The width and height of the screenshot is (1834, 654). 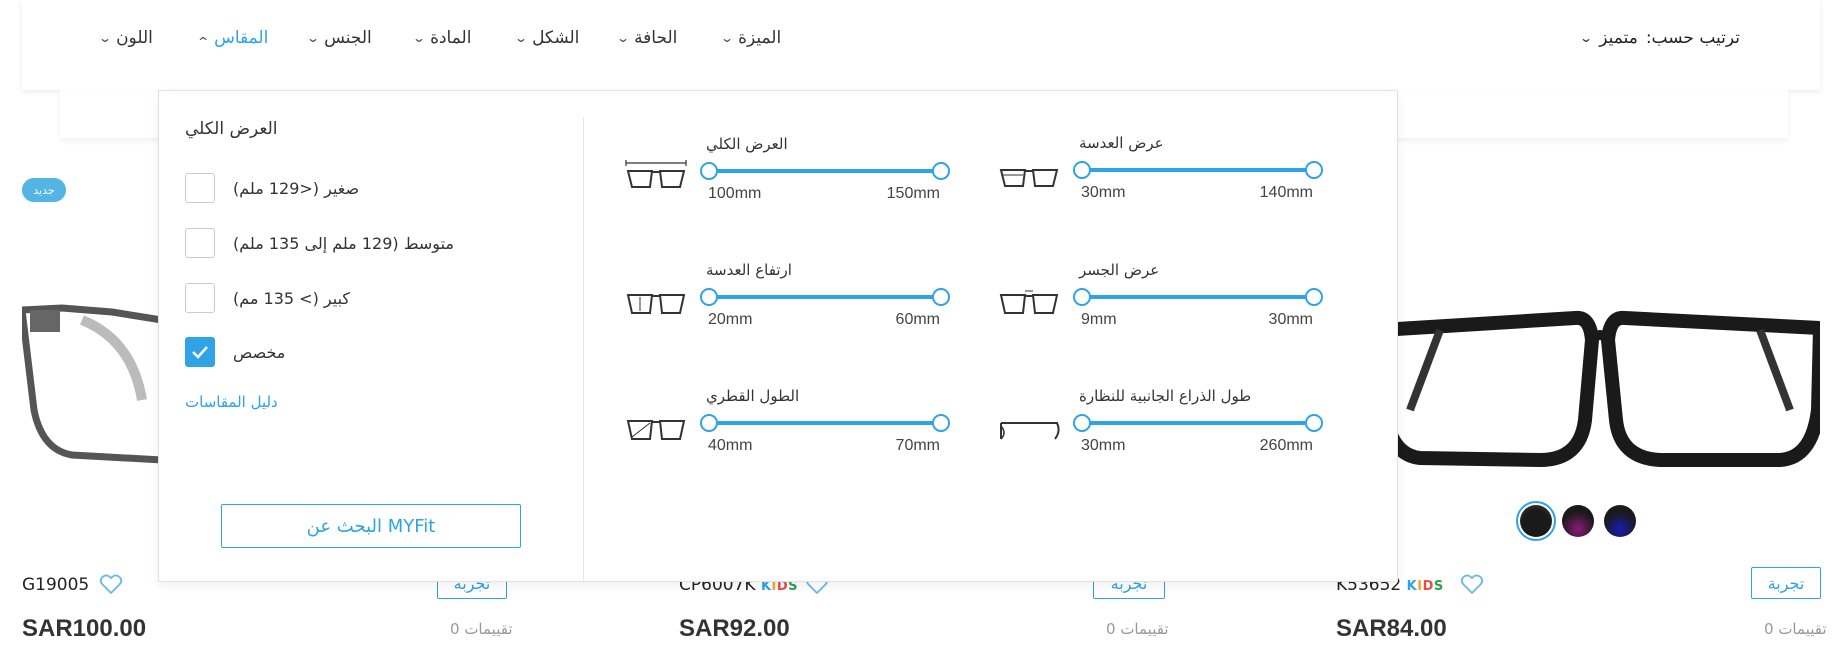 I want to click on filter-material-label: المادة, so click(x=451, y=38).